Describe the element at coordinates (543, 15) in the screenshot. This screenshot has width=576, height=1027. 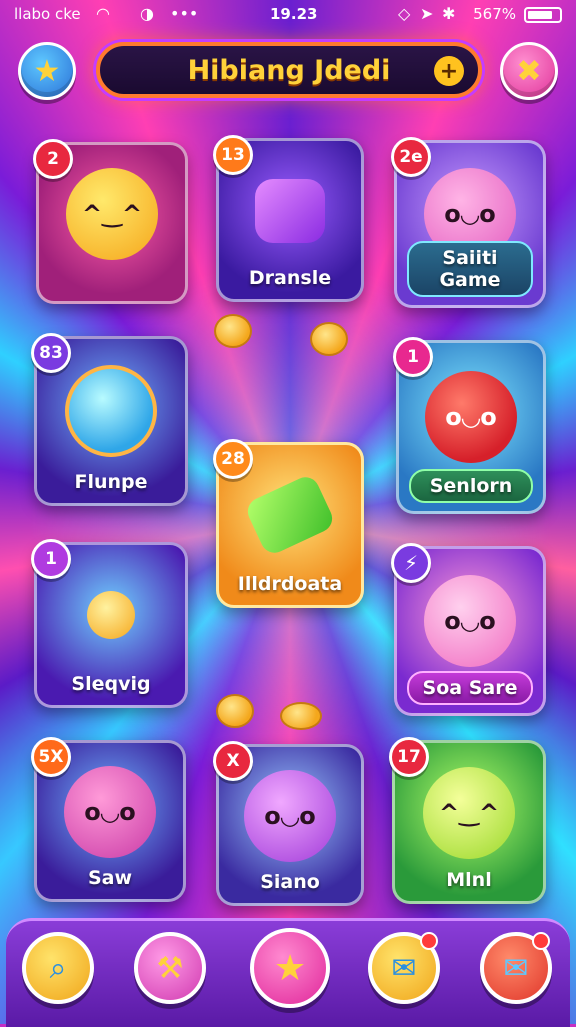
I see `battery-icon` at that location.